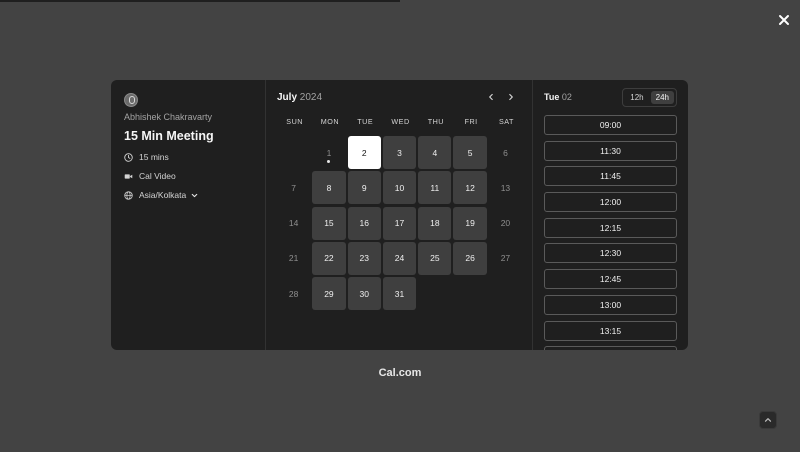 This screenshot has width=800, height=452. I want to click on weekday-label: THU, so click(435, 121).